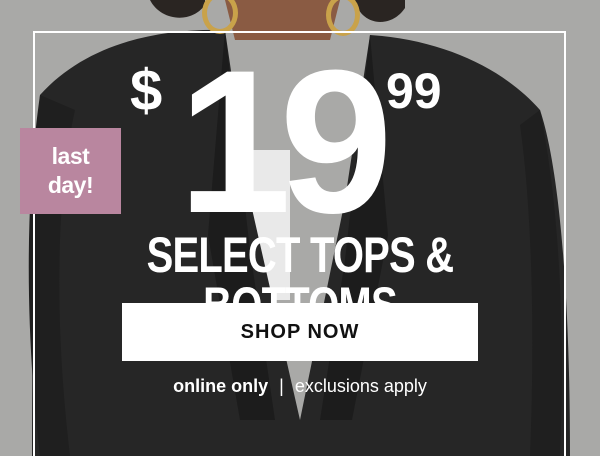  Describe the element at coordinates (414, 91) in the screenshot. I see `price-cents: 99` at that location.